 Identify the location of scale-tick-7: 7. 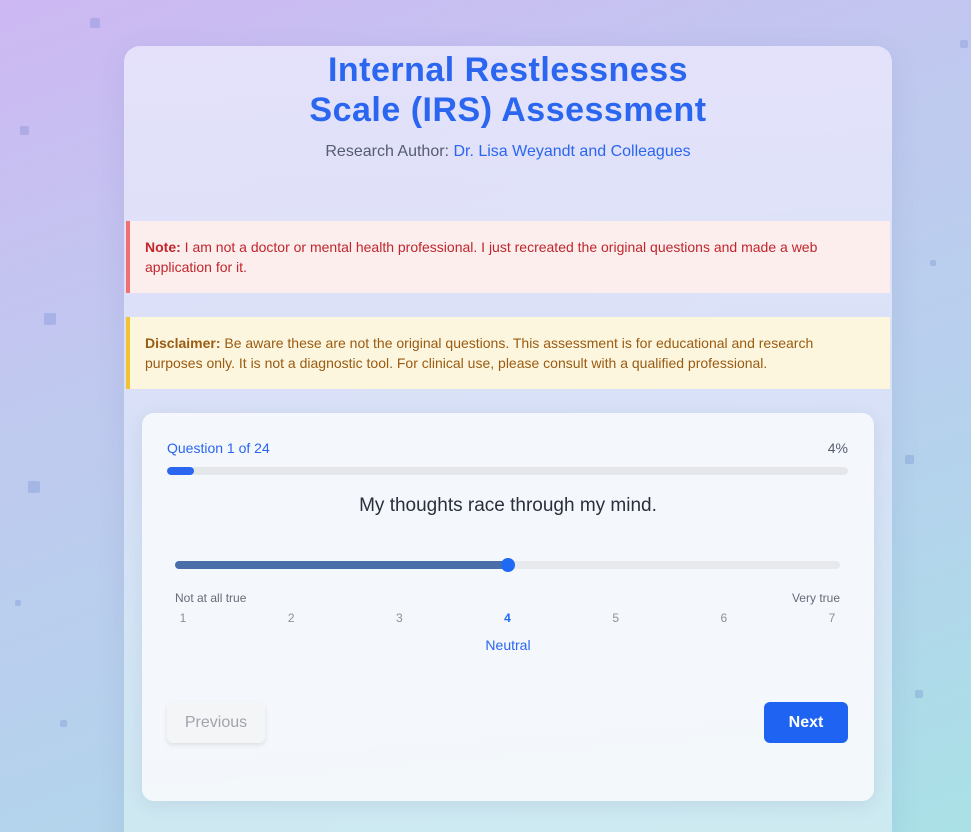
(832, 618).